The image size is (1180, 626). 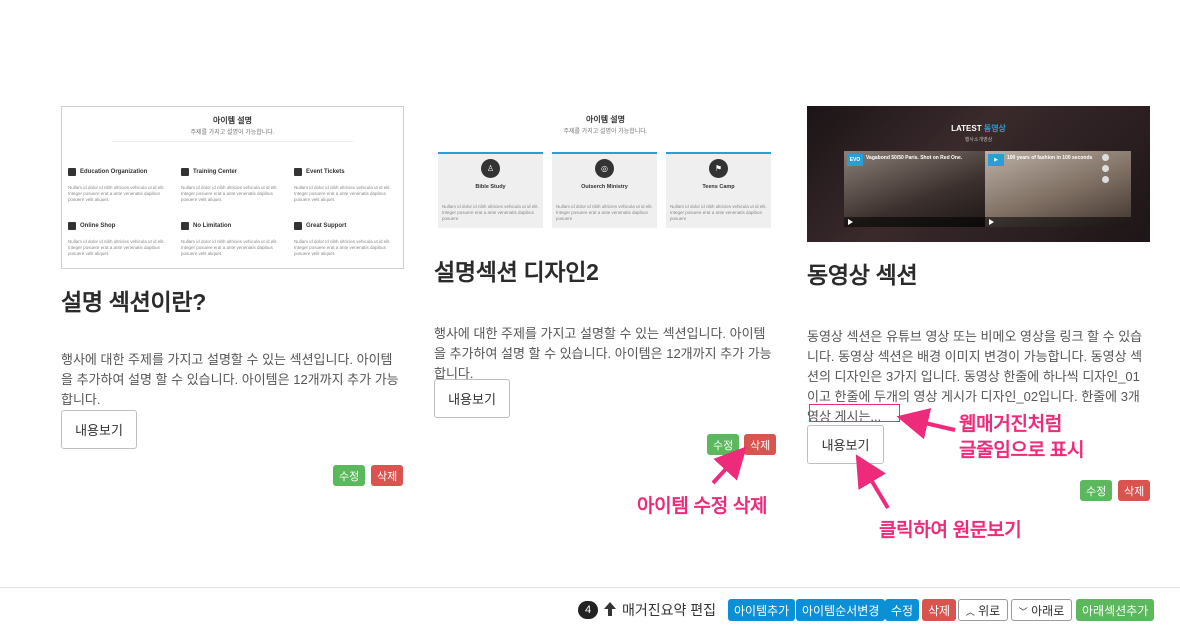 I want to click on arrow-webzine, so click(x=926, y=424).